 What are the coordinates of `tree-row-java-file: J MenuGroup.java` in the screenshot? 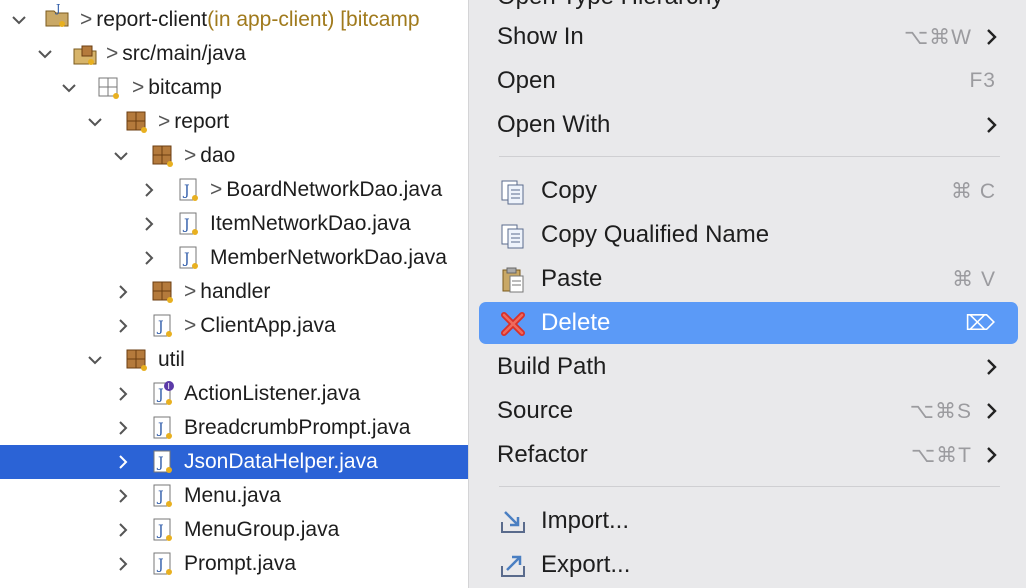 It's located at (235, 530).